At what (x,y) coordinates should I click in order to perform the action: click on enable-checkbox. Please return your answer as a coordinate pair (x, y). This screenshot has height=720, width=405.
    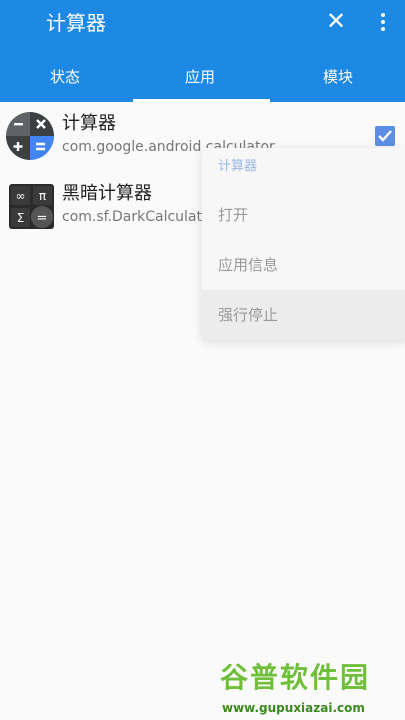
    Looking at the image, I should click on (385, 136).